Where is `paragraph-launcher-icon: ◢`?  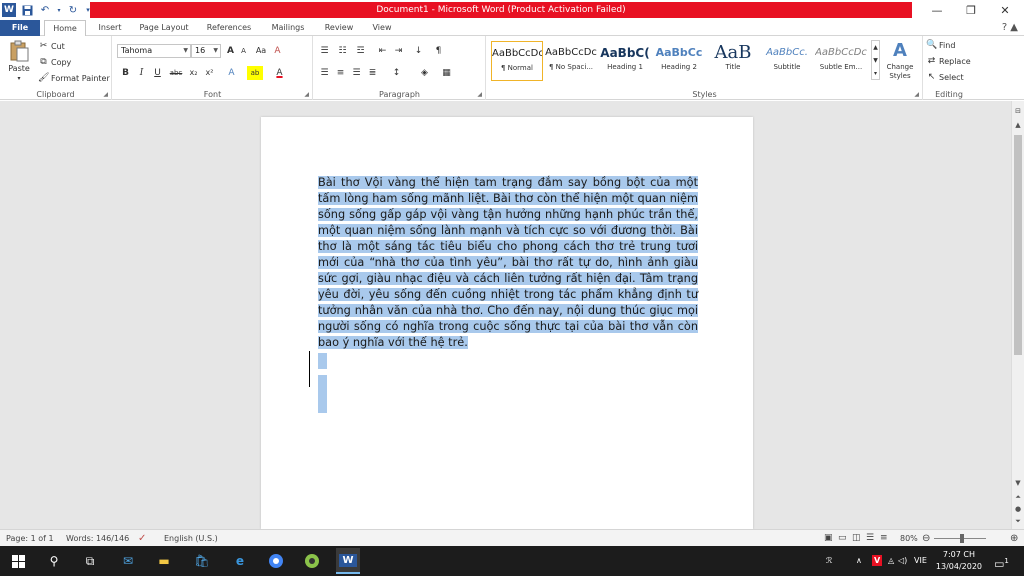
paragraph-launcher-icon: ◢ is located at coordinates (479, 94).